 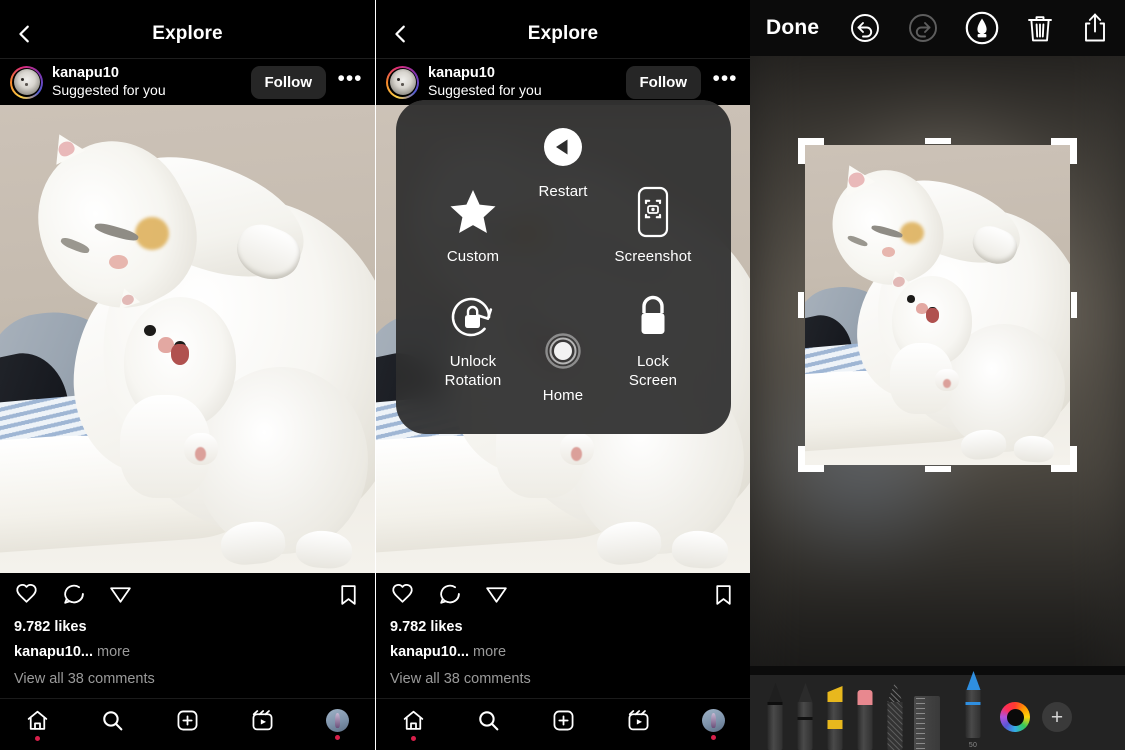 I want to click on screenshot-icon, so click(x=653, y=212).